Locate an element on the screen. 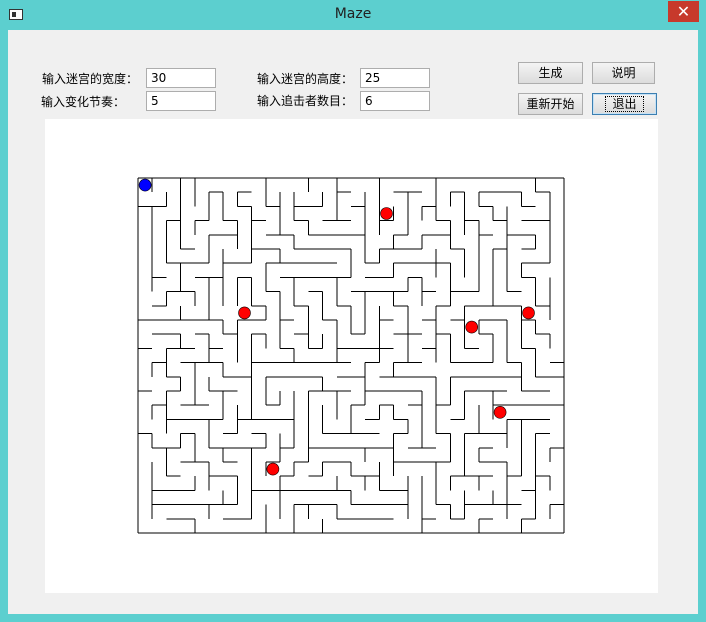  width-input: 30 is located at coordinates (181, 78).